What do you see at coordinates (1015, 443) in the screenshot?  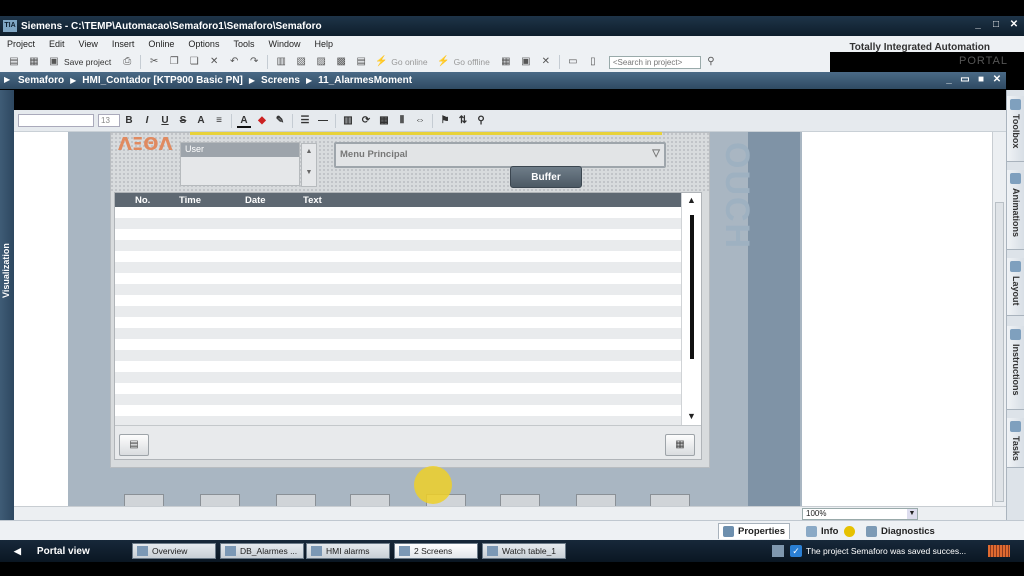 I see `task-tab-tasks: Tasks` at bounding box center [1015, 443].